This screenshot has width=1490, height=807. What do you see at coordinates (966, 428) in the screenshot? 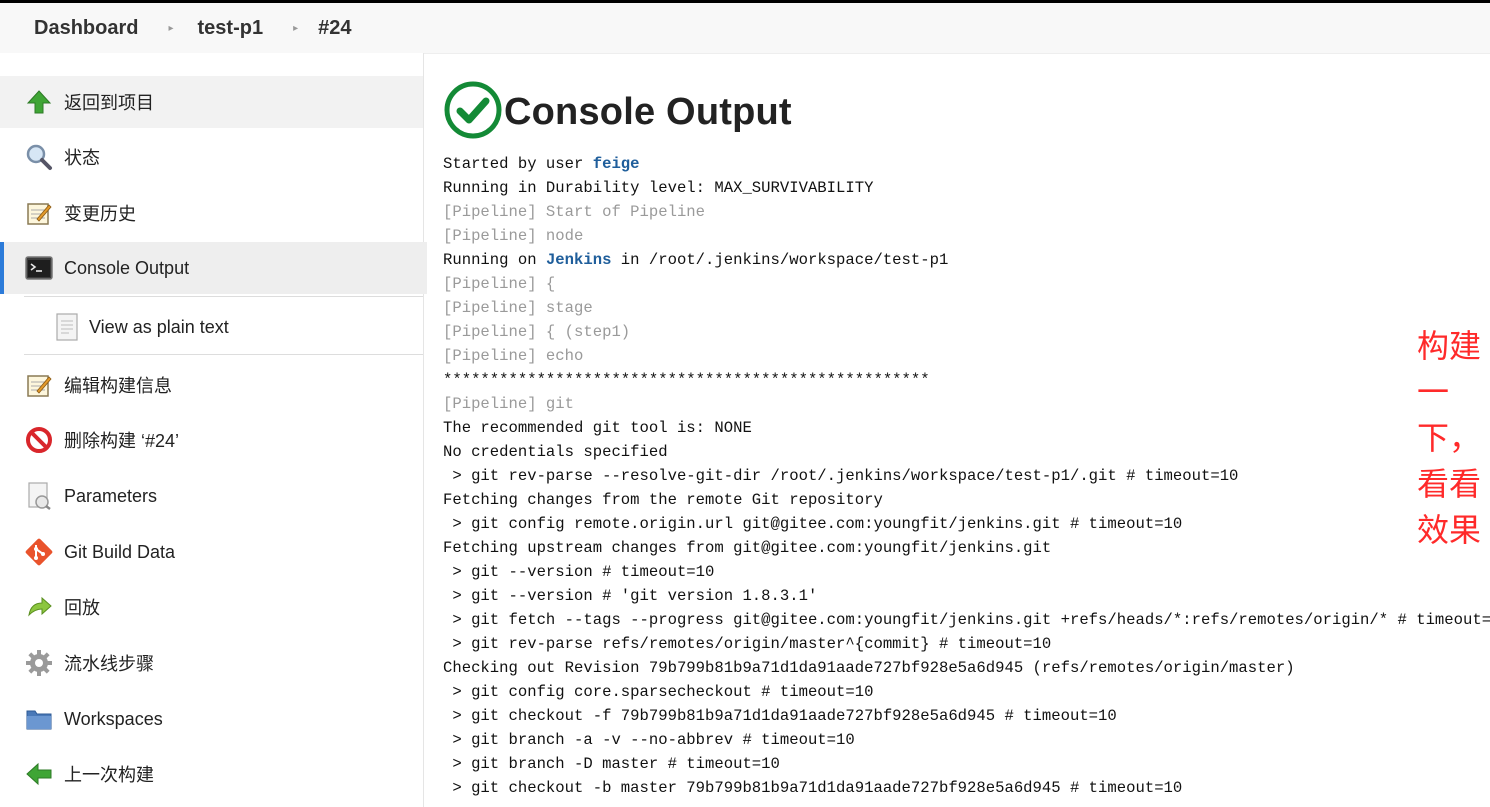
I see `console-line: The recommended git tool is: NONE` at bounding box center [966, 428].